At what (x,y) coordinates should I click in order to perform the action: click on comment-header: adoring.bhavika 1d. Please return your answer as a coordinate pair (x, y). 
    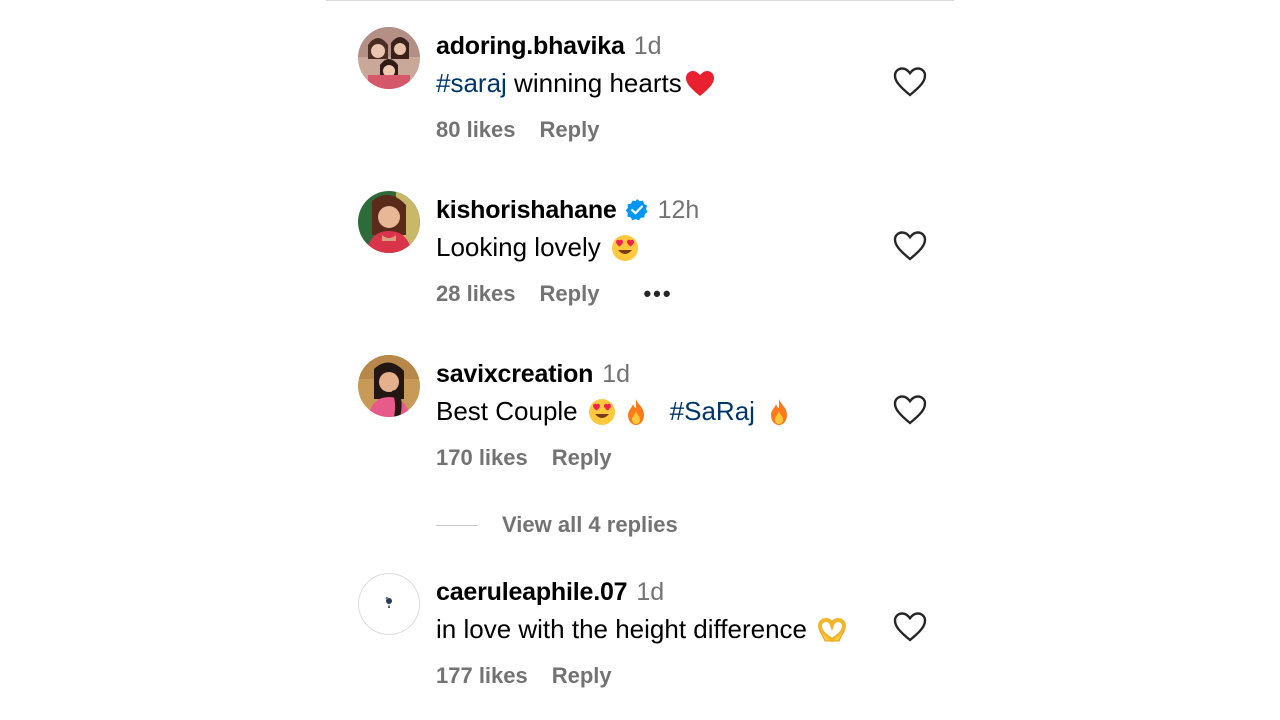
    Looking at the image, I should click on (549, 46).